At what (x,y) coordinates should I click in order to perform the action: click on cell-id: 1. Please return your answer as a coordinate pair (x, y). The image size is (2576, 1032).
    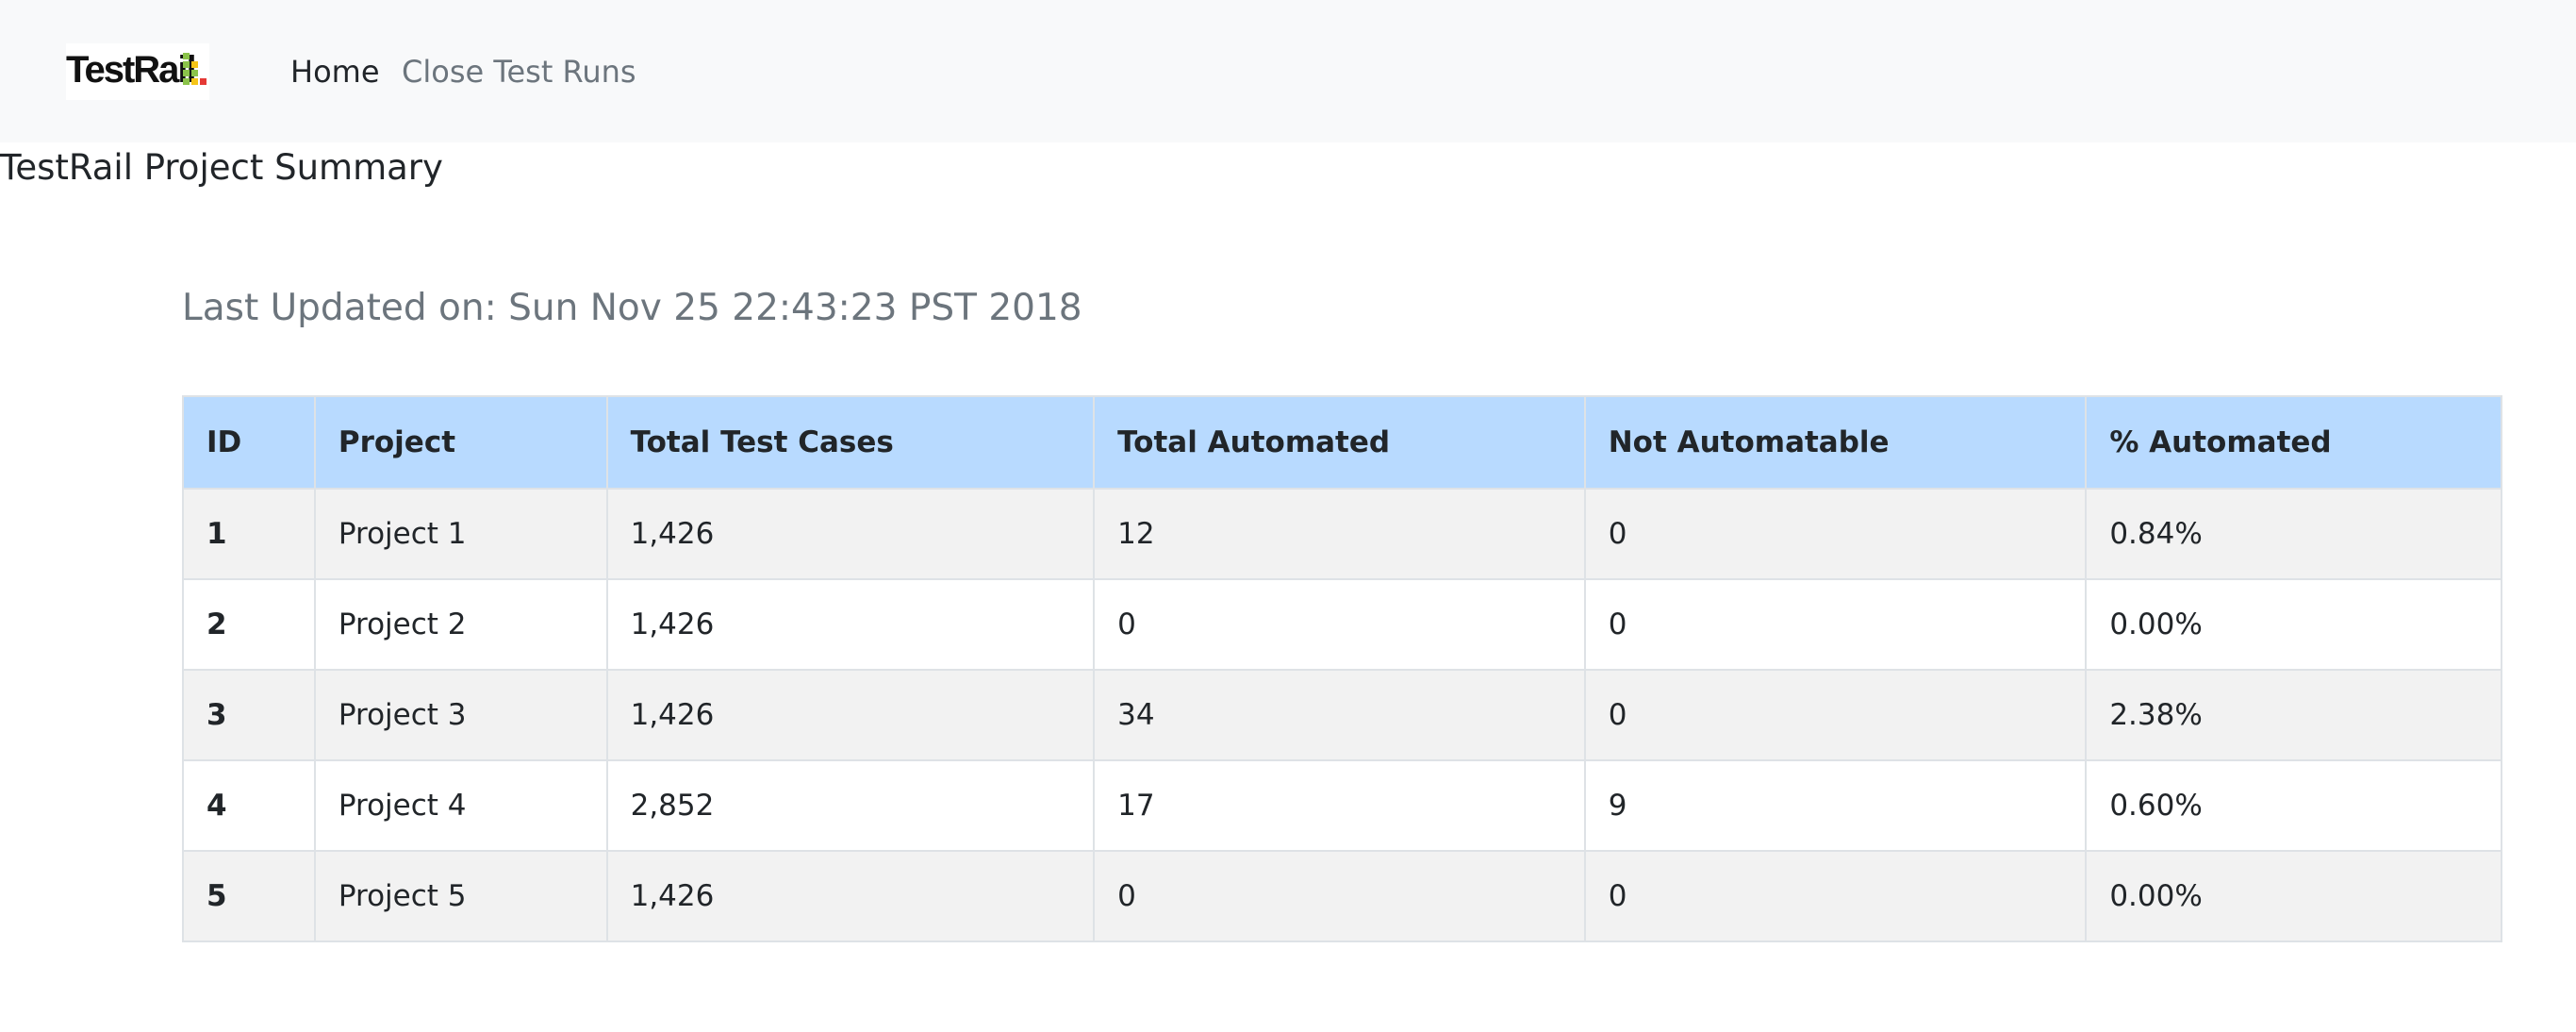
    Looking at the image, I should click on (249, 534).